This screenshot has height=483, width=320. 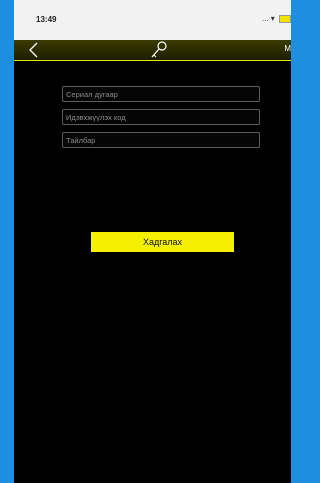 I want to click on serial-number-input, so click(x=161, y=94).